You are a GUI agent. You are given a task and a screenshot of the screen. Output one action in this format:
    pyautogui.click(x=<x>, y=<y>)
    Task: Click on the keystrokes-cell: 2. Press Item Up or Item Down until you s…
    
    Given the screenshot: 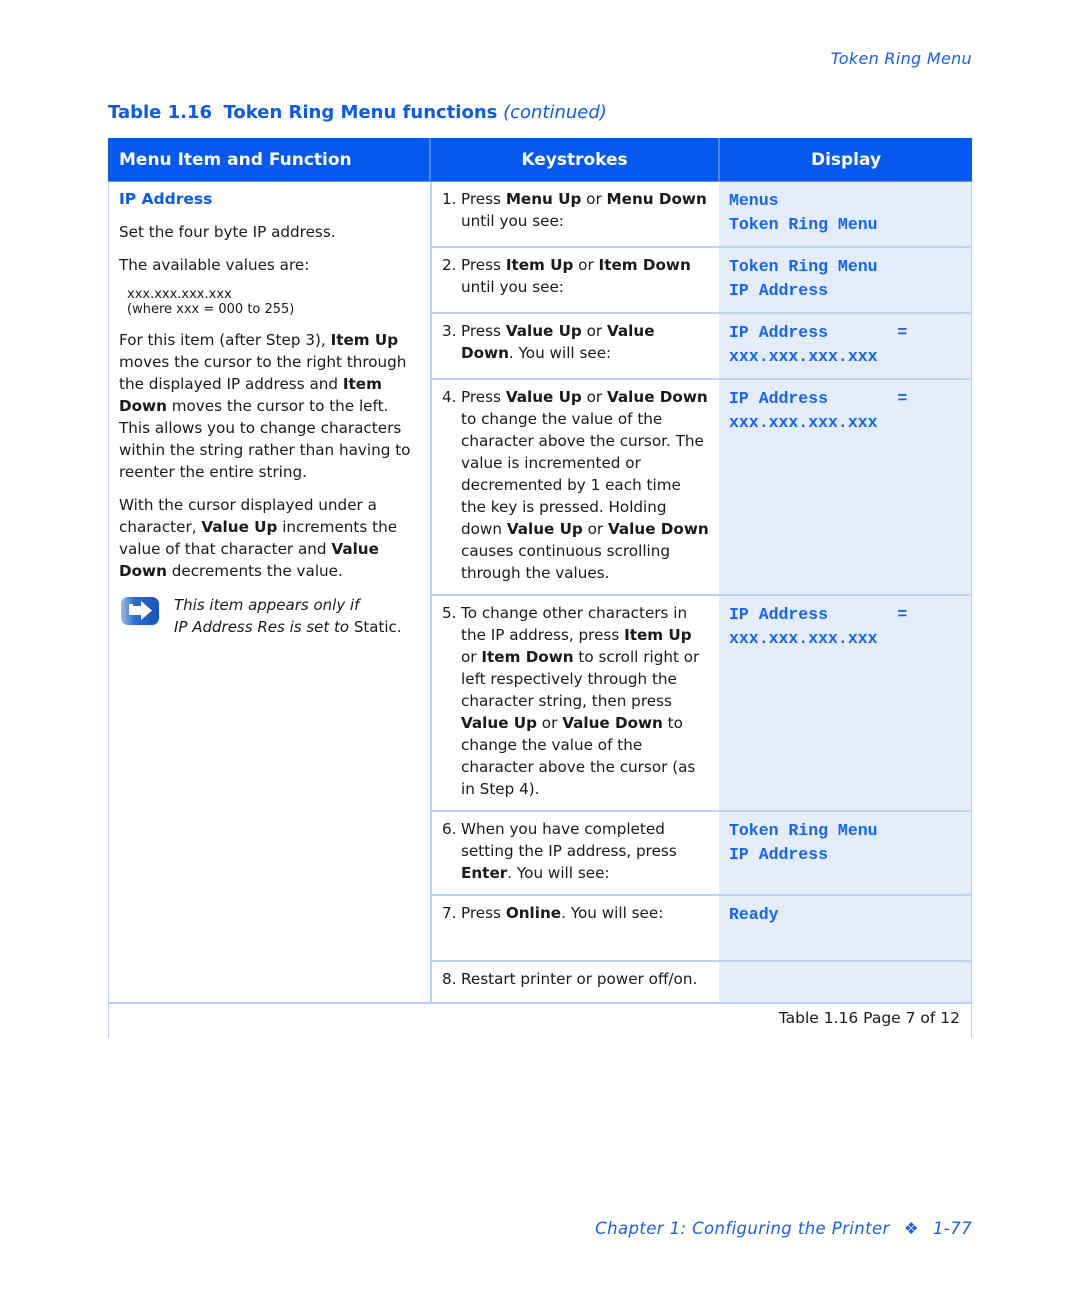 What is the action you would take?
    pyautogui.click(x=575, y=280)
    